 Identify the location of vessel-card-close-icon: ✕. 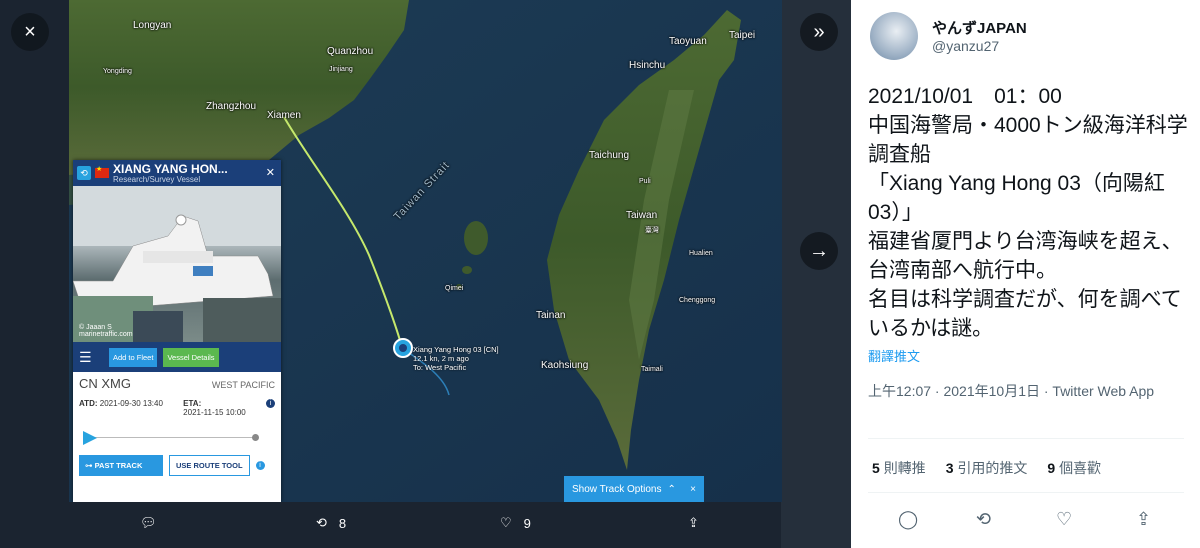
(270, 172).